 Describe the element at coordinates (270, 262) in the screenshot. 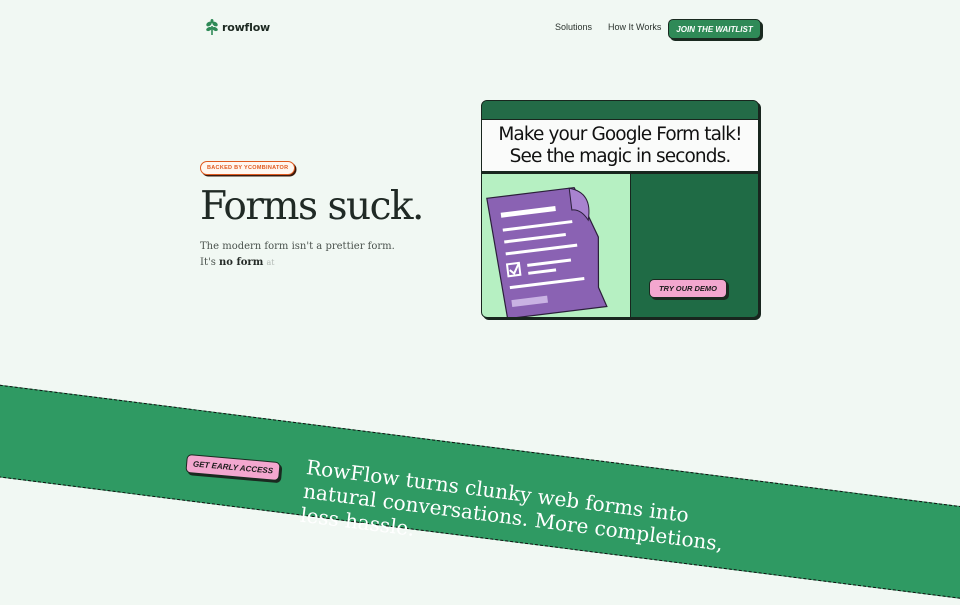

I see `typing-ghost-text: at` at that location.